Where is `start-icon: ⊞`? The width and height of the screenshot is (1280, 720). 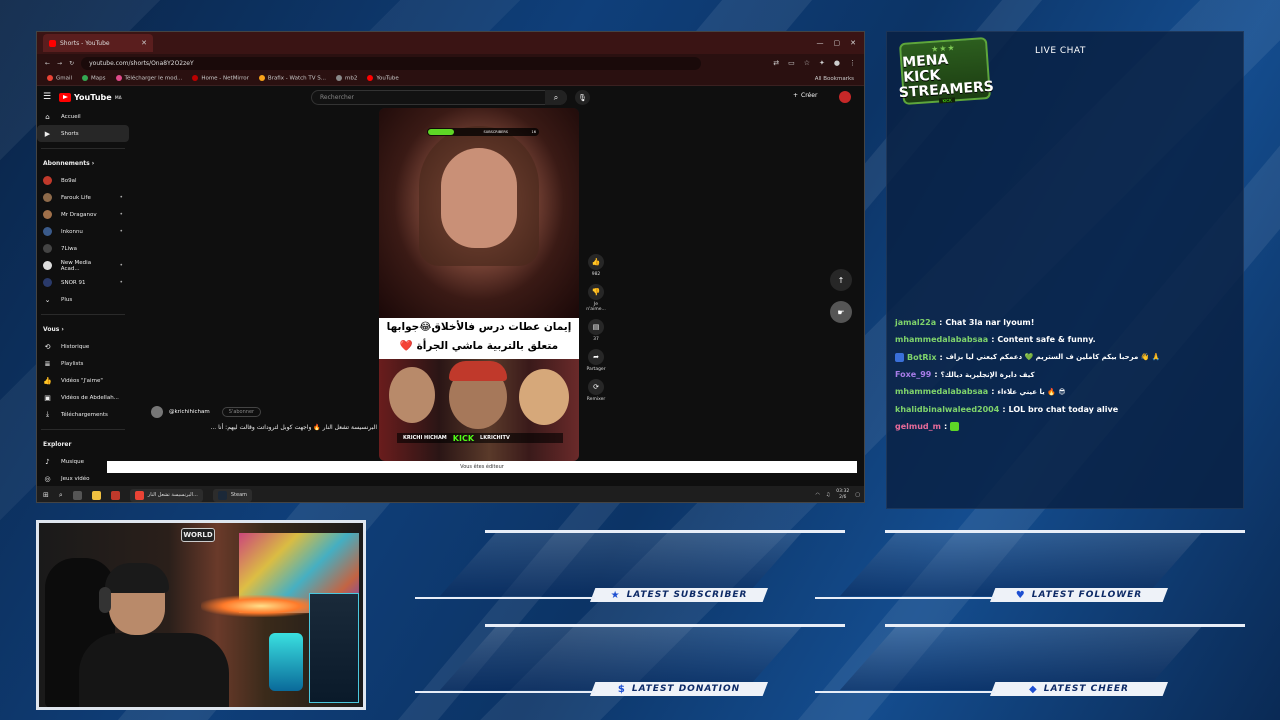
start-icon: ⊞ is located at coordinates (46, 495).